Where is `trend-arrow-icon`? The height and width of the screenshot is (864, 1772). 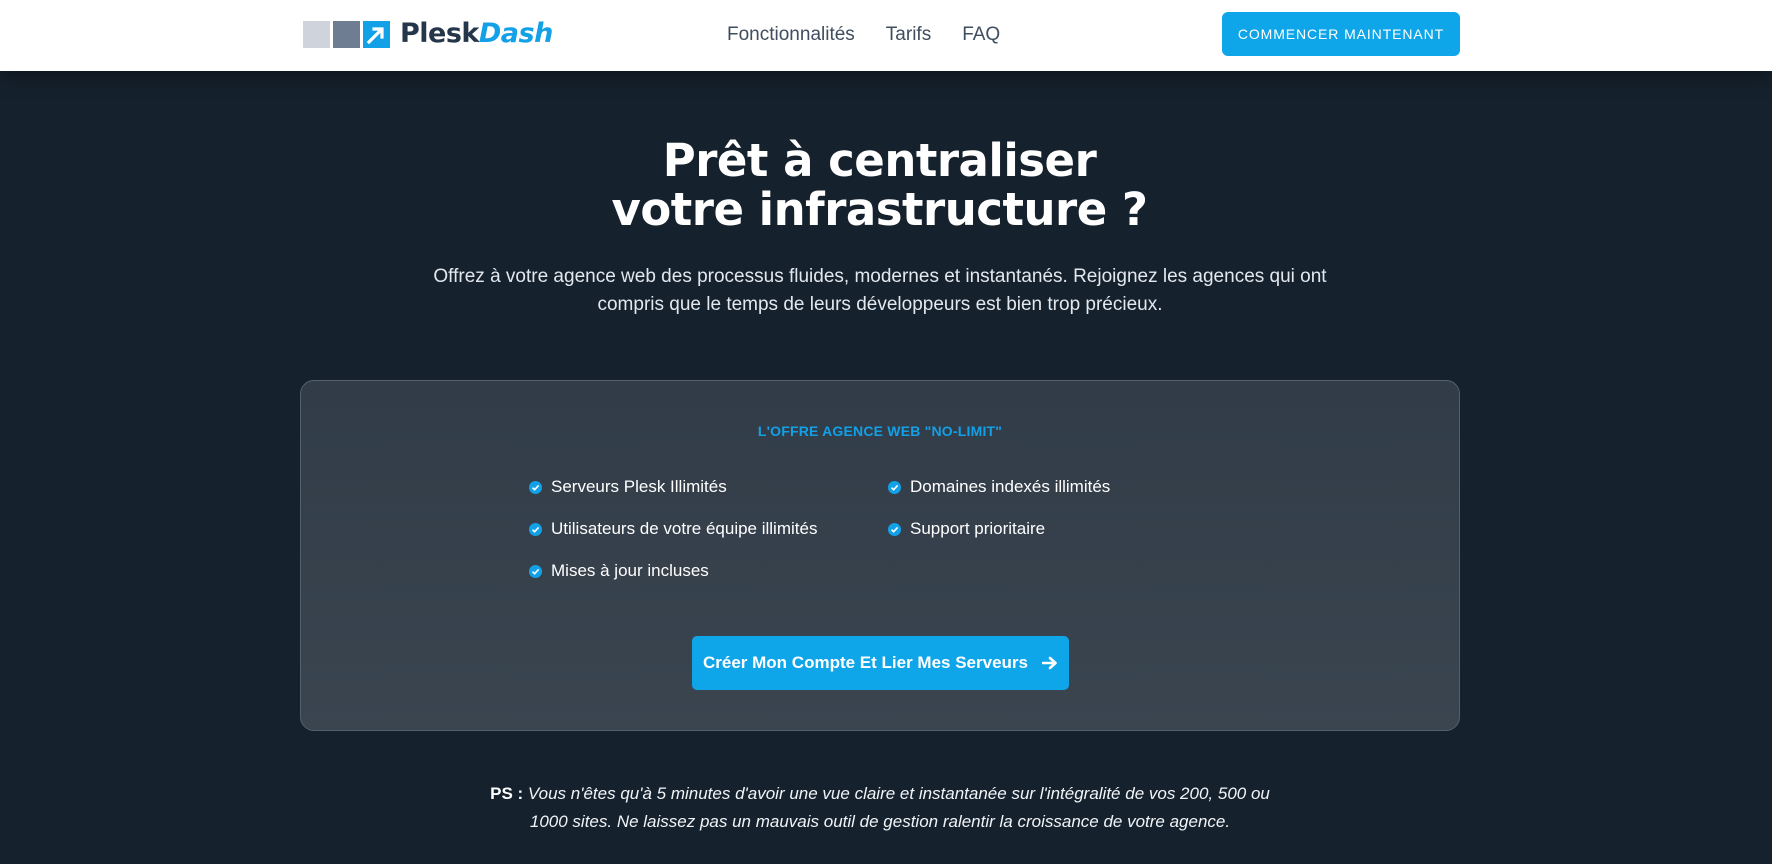
trend-arrow-icon is located at coordinates (376, 34).